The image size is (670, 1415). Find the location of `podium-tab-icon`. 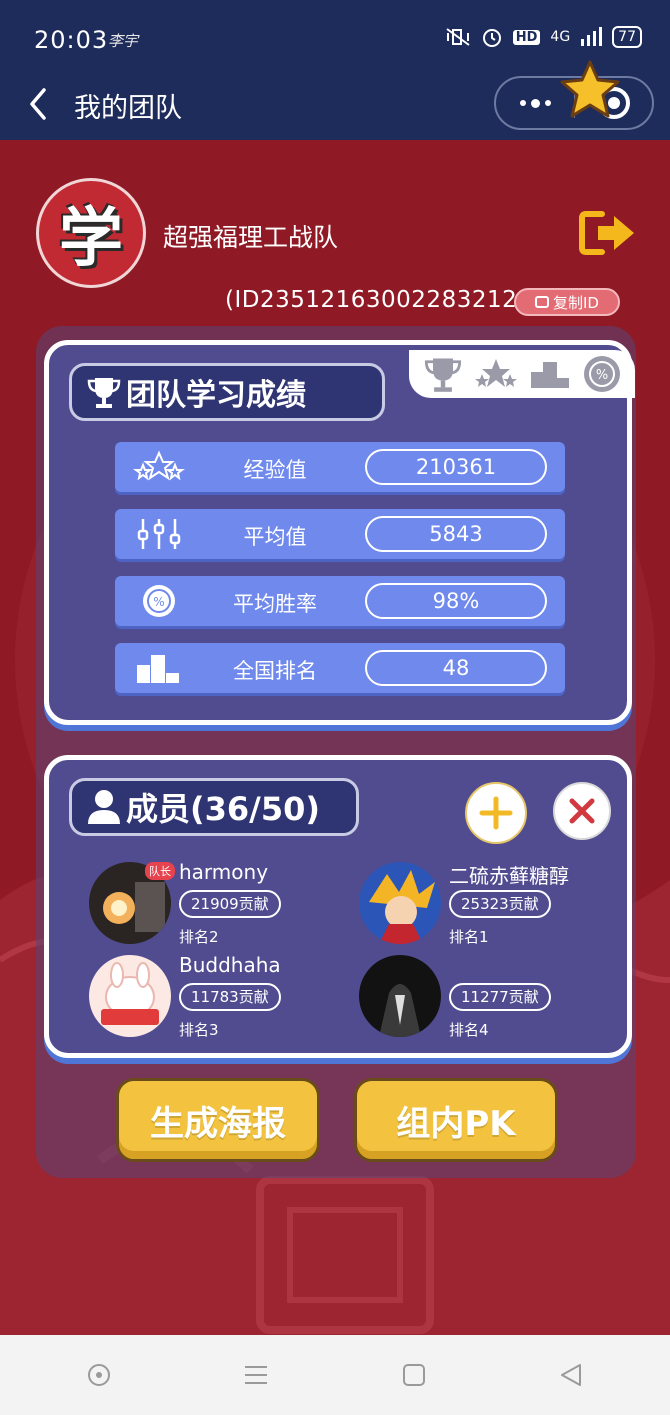

podium-tab-icon is located at coordinates (550, 374).